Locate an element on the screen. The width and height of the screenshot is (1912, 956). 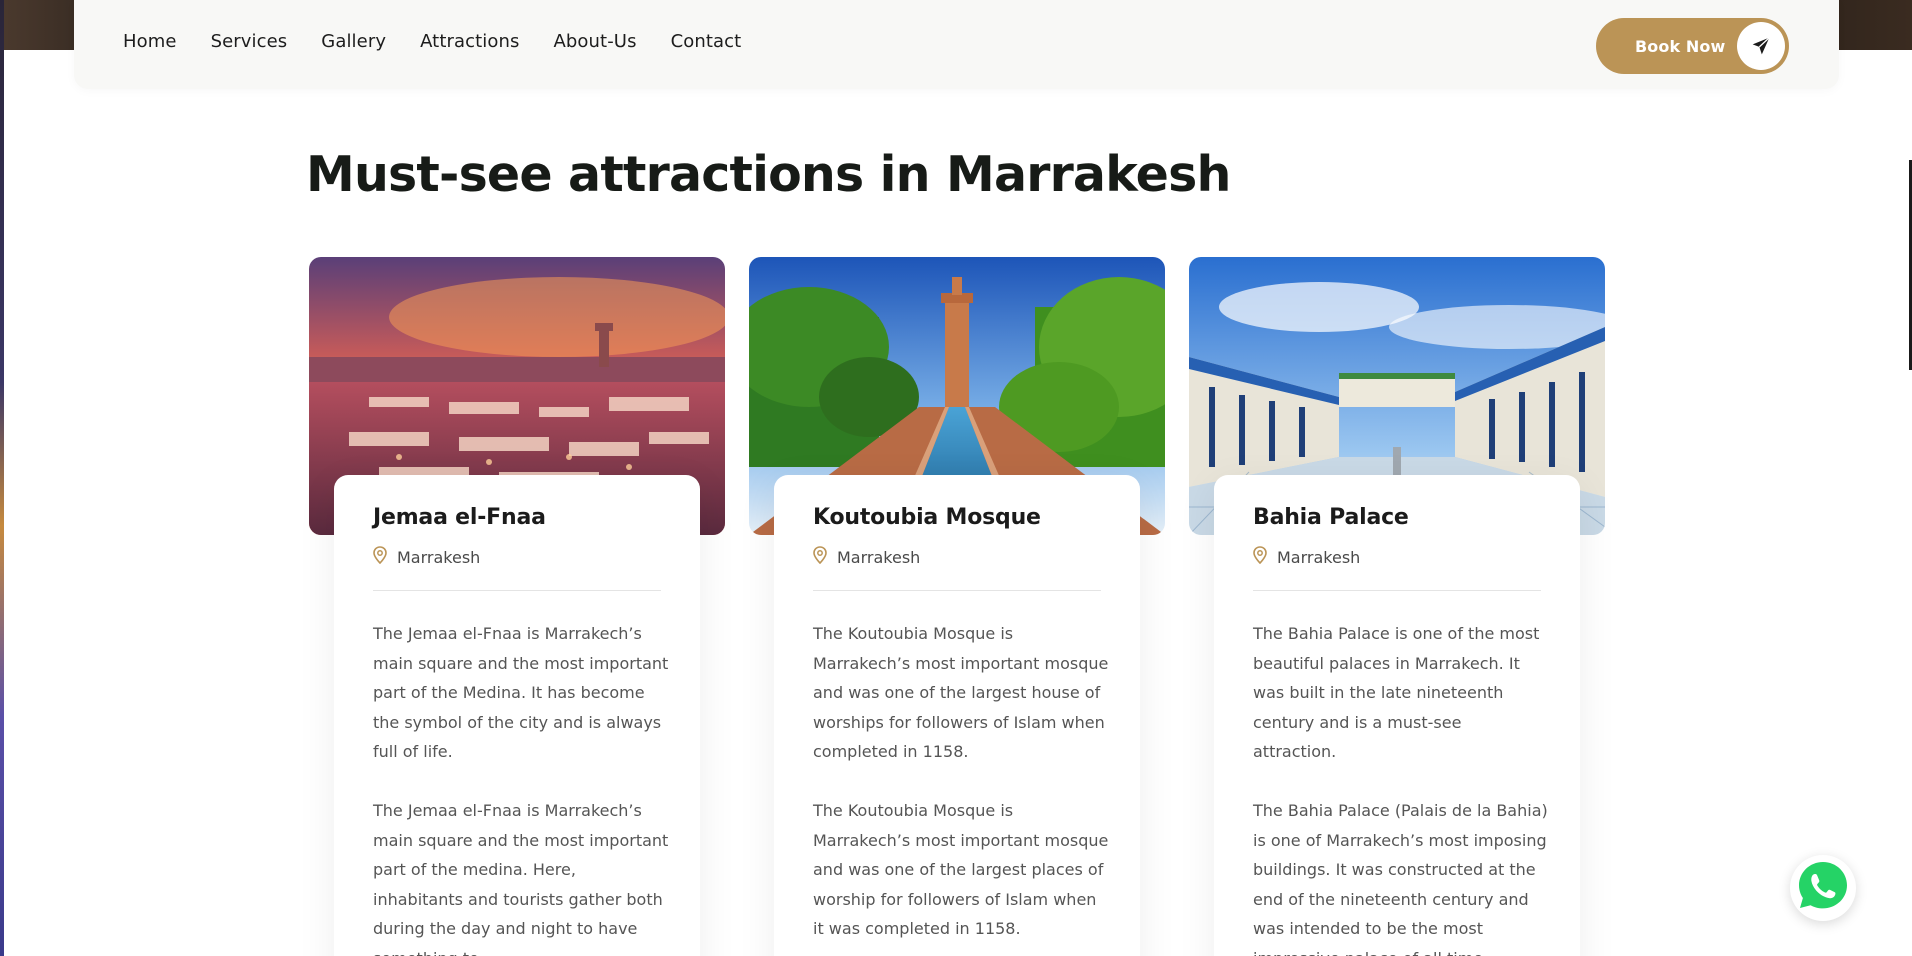
nav-link-home: Home is located at coordinates (150, 41).